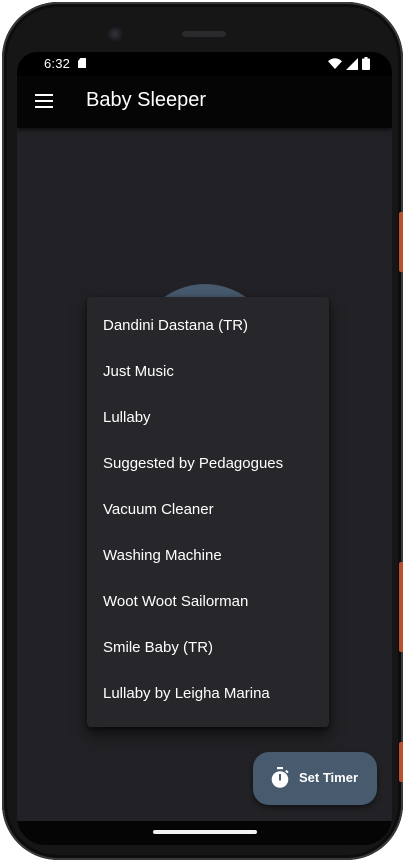 The height and width of the screenshot is (864, 407). Describe the element at coordinates (44, 101) in the screenshot. I see `hamburger-menu-icon` at that location.